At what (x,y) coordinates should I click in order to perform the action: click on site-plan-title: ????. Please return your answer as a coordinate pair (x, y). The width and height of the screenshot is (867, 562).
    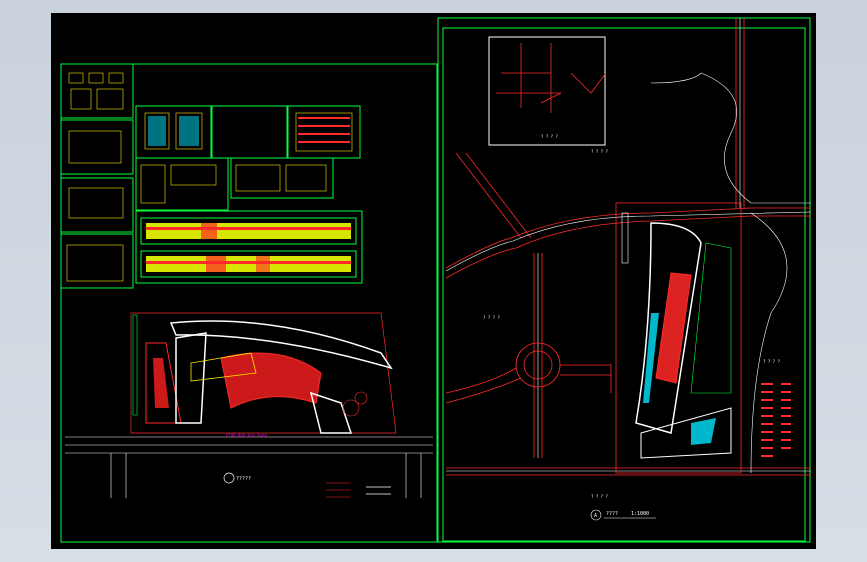
    Looking at the image, I should click on (612, 514).